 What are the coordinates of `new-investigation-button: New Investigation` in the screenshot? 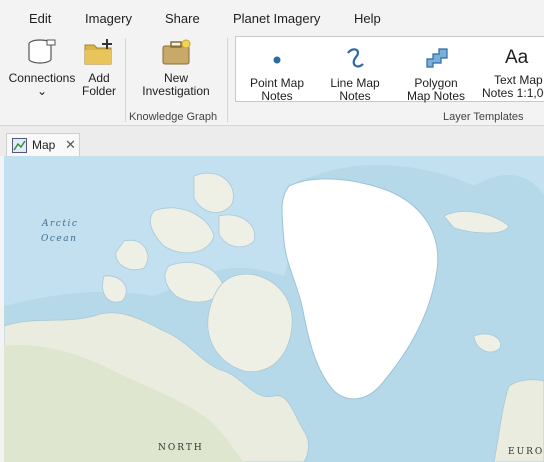 It's located at (176, 68).